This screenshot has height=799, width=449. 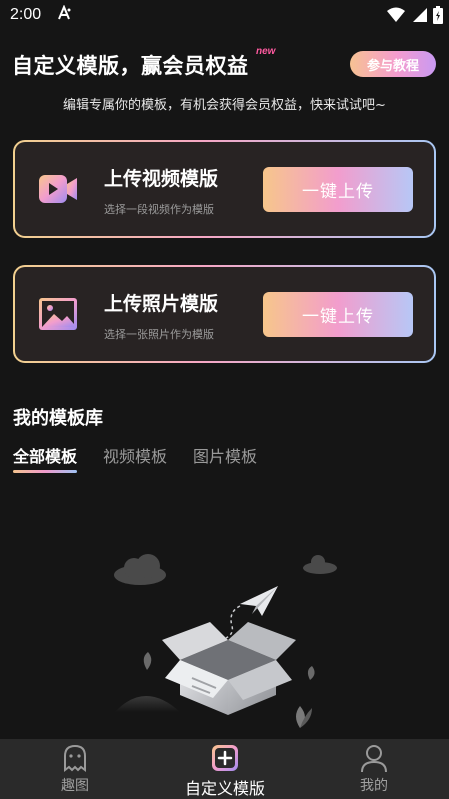 What do you see at coordinates (161, 179) in the screenshot?
I see `card-title: 上传视频模版` at bounding box center [161, 179].